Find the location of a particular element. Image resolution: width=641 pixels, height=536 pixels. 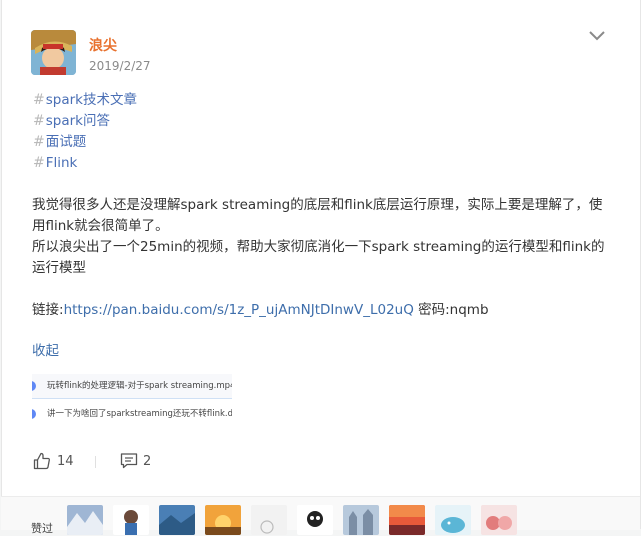

collapse-link: 收起 is located at coordinates (45, 349).